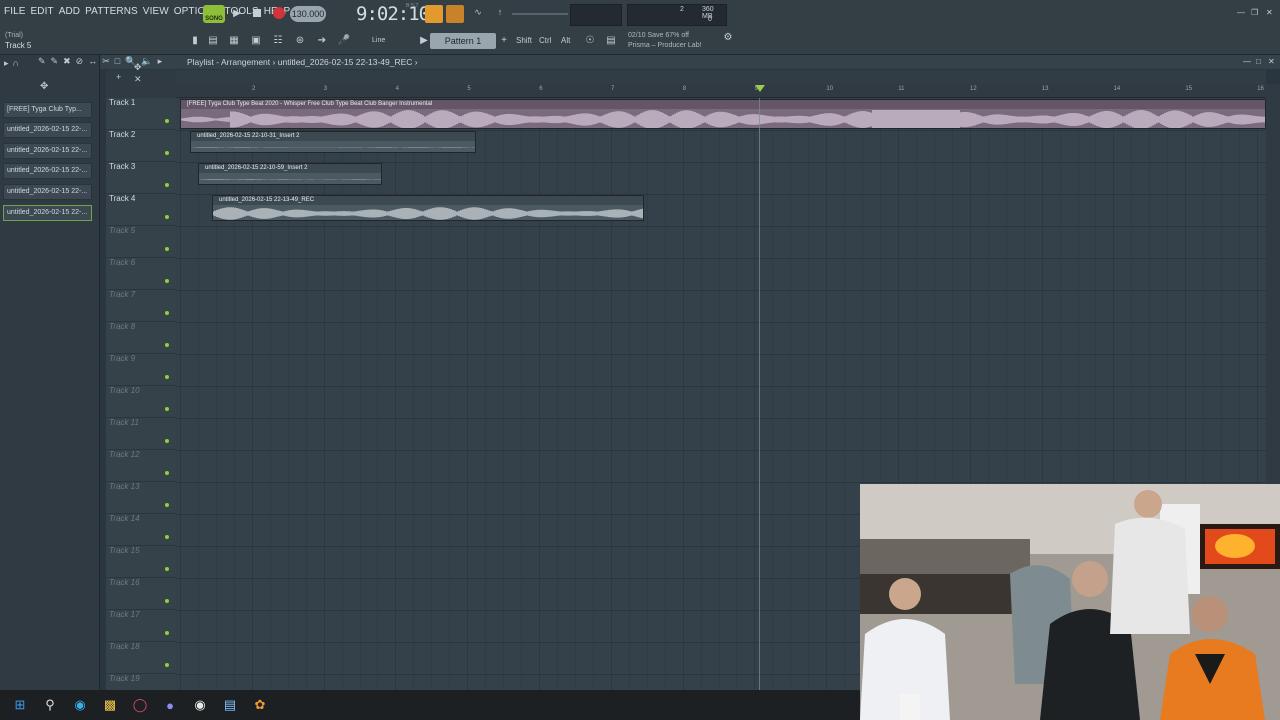 Image resolution: width=1280 pixels, height=720 pixels. I want to click on track-header: Track 2, so click(141, 146).